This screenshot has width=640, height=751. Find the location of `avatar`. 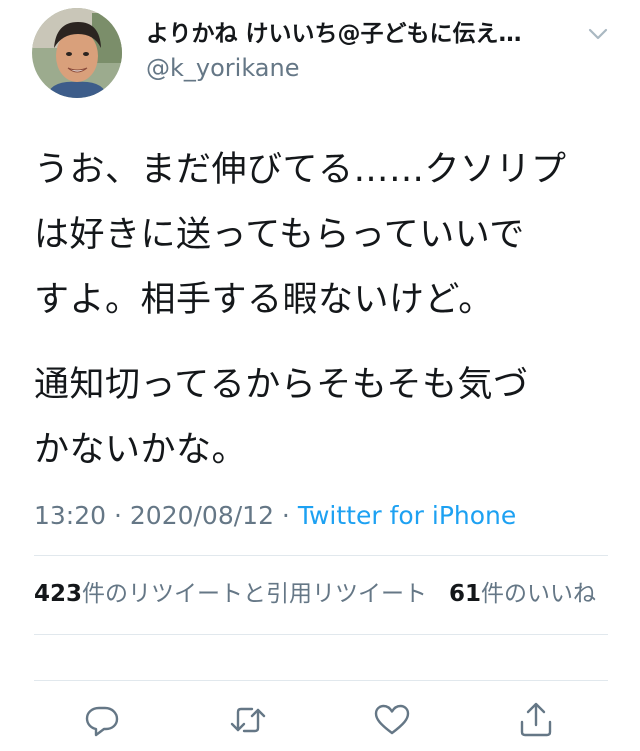

avatar is located at coordinates (77, 53).